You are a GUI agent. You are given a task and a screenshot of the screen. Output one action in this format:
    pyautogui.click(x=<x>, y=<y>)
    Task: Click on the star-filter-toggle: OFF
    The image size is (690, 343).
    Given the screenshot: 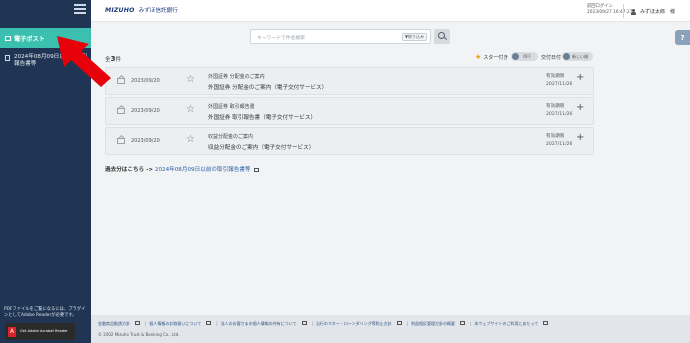 What is the action you would take?
    pyautogui.click(x=524, y=56)
    